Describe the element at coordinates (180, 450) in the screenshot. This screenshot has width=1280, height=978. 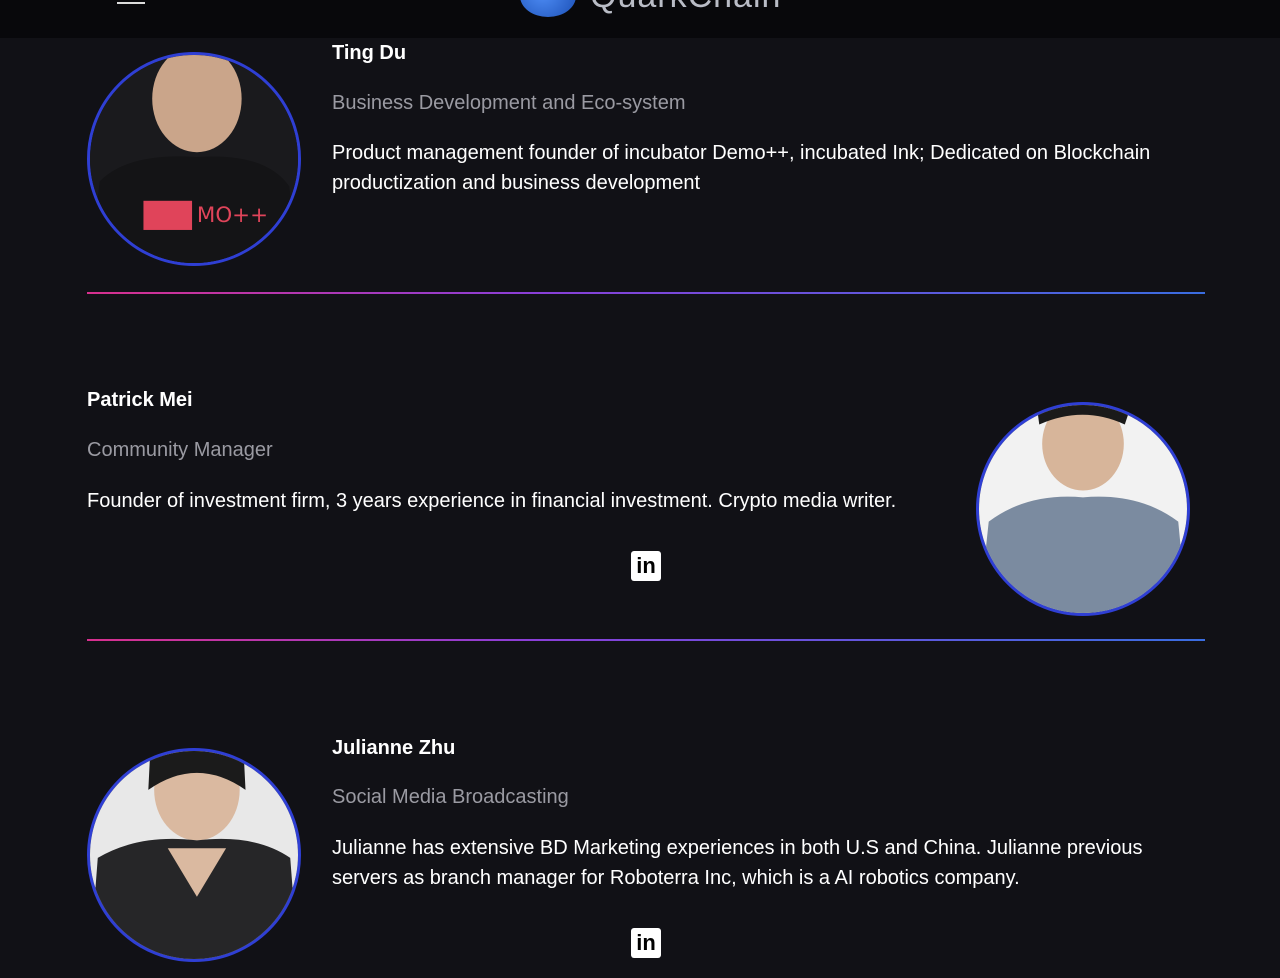
I see `member-role: Community Manager` at that location.